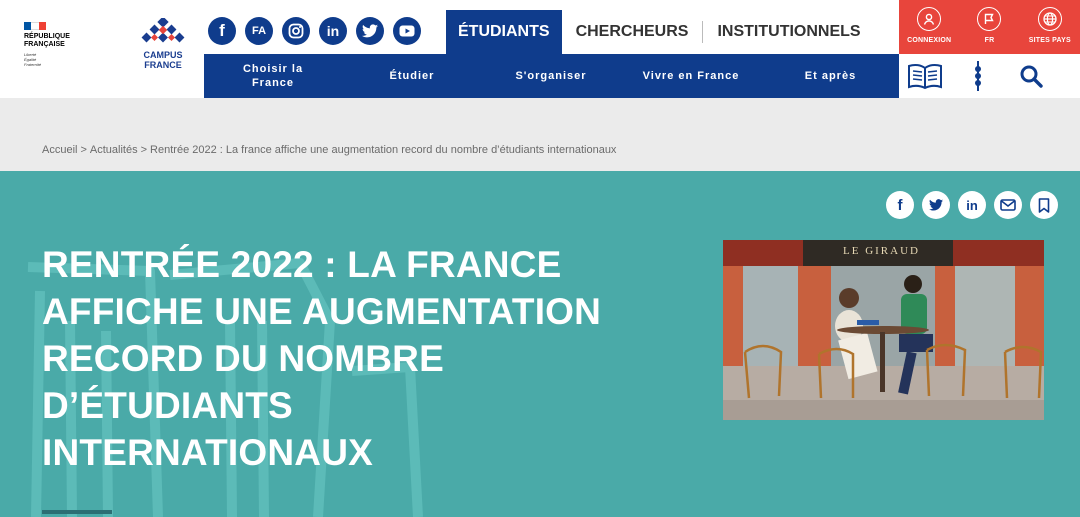 The height and width of the screenshot is (517, 1080). I want to click on audience-tabs: ÉTUDIANTS CHERCHEURS INSTITUTIONNELS, so click(660, 32).